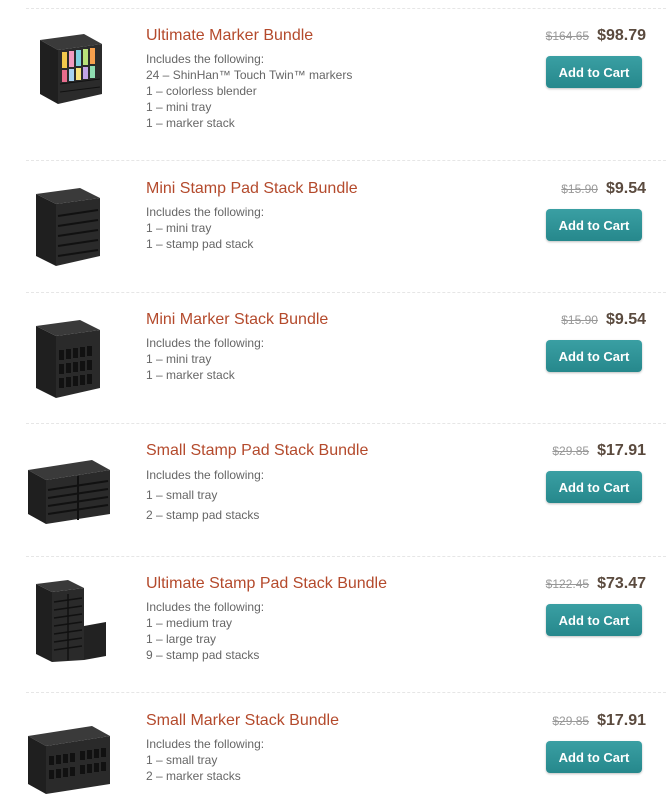  I want to click on includes-line: 1 – stamp pad stack, so click(200, 244).